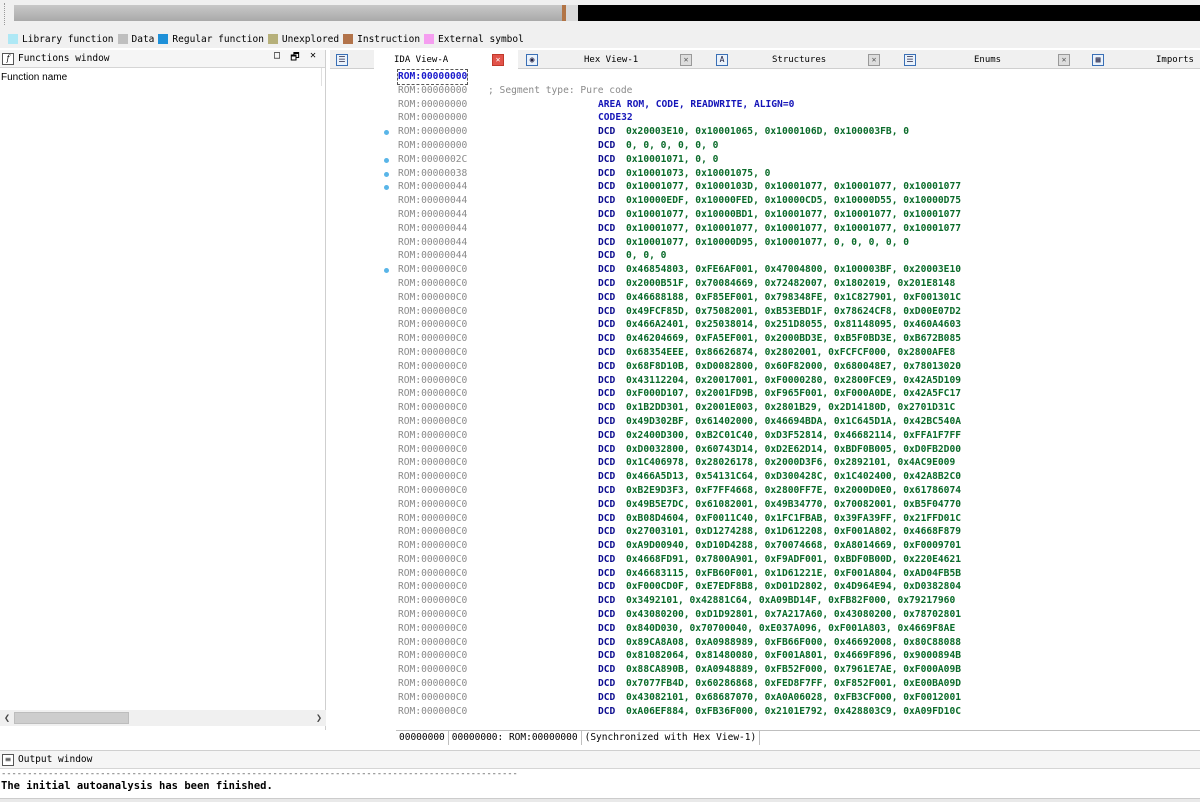  What do you see at coordinates (799, 174) in the screenshot?
I see `disasm-line: ROM:00000038 DCD 0x10001073, 0x10001075, 0` at bounding box center [799, 174].